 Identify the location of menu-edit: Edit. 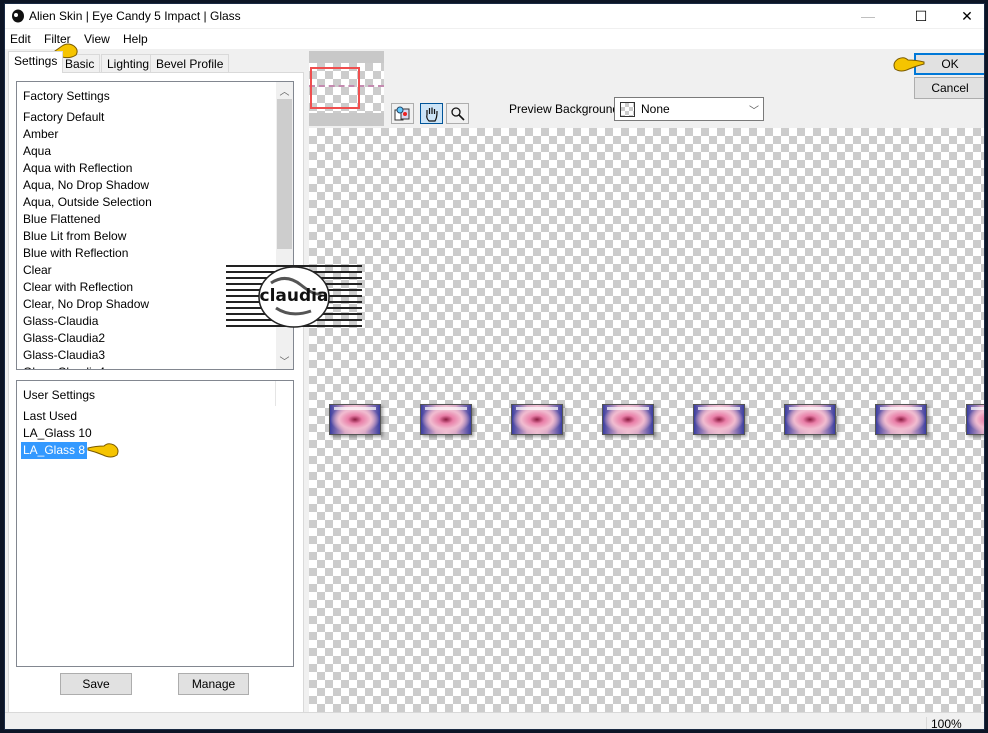
(20, 39).